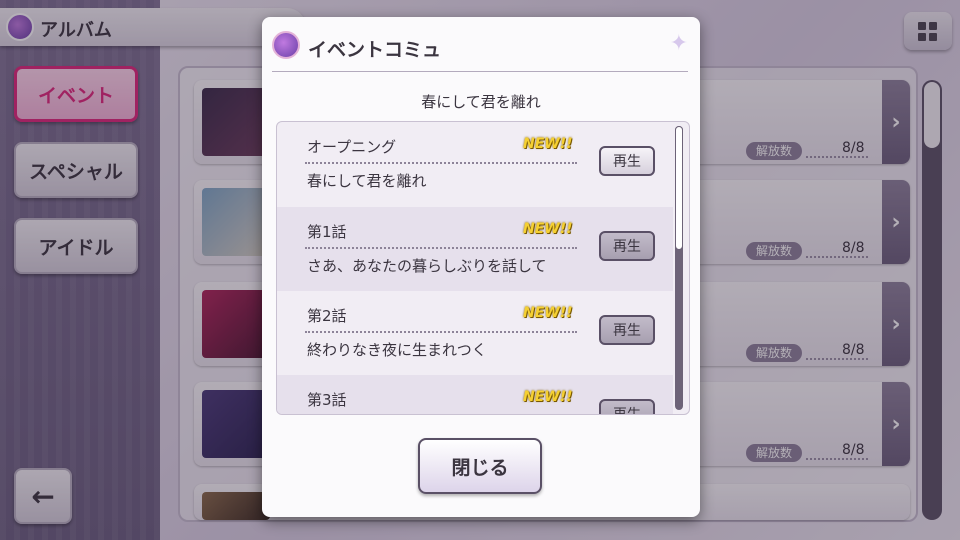  What do you see at coordinates (480, 466) in the screenshot?
I see `close-button: 閉じる` at bounding box center [480, 466].